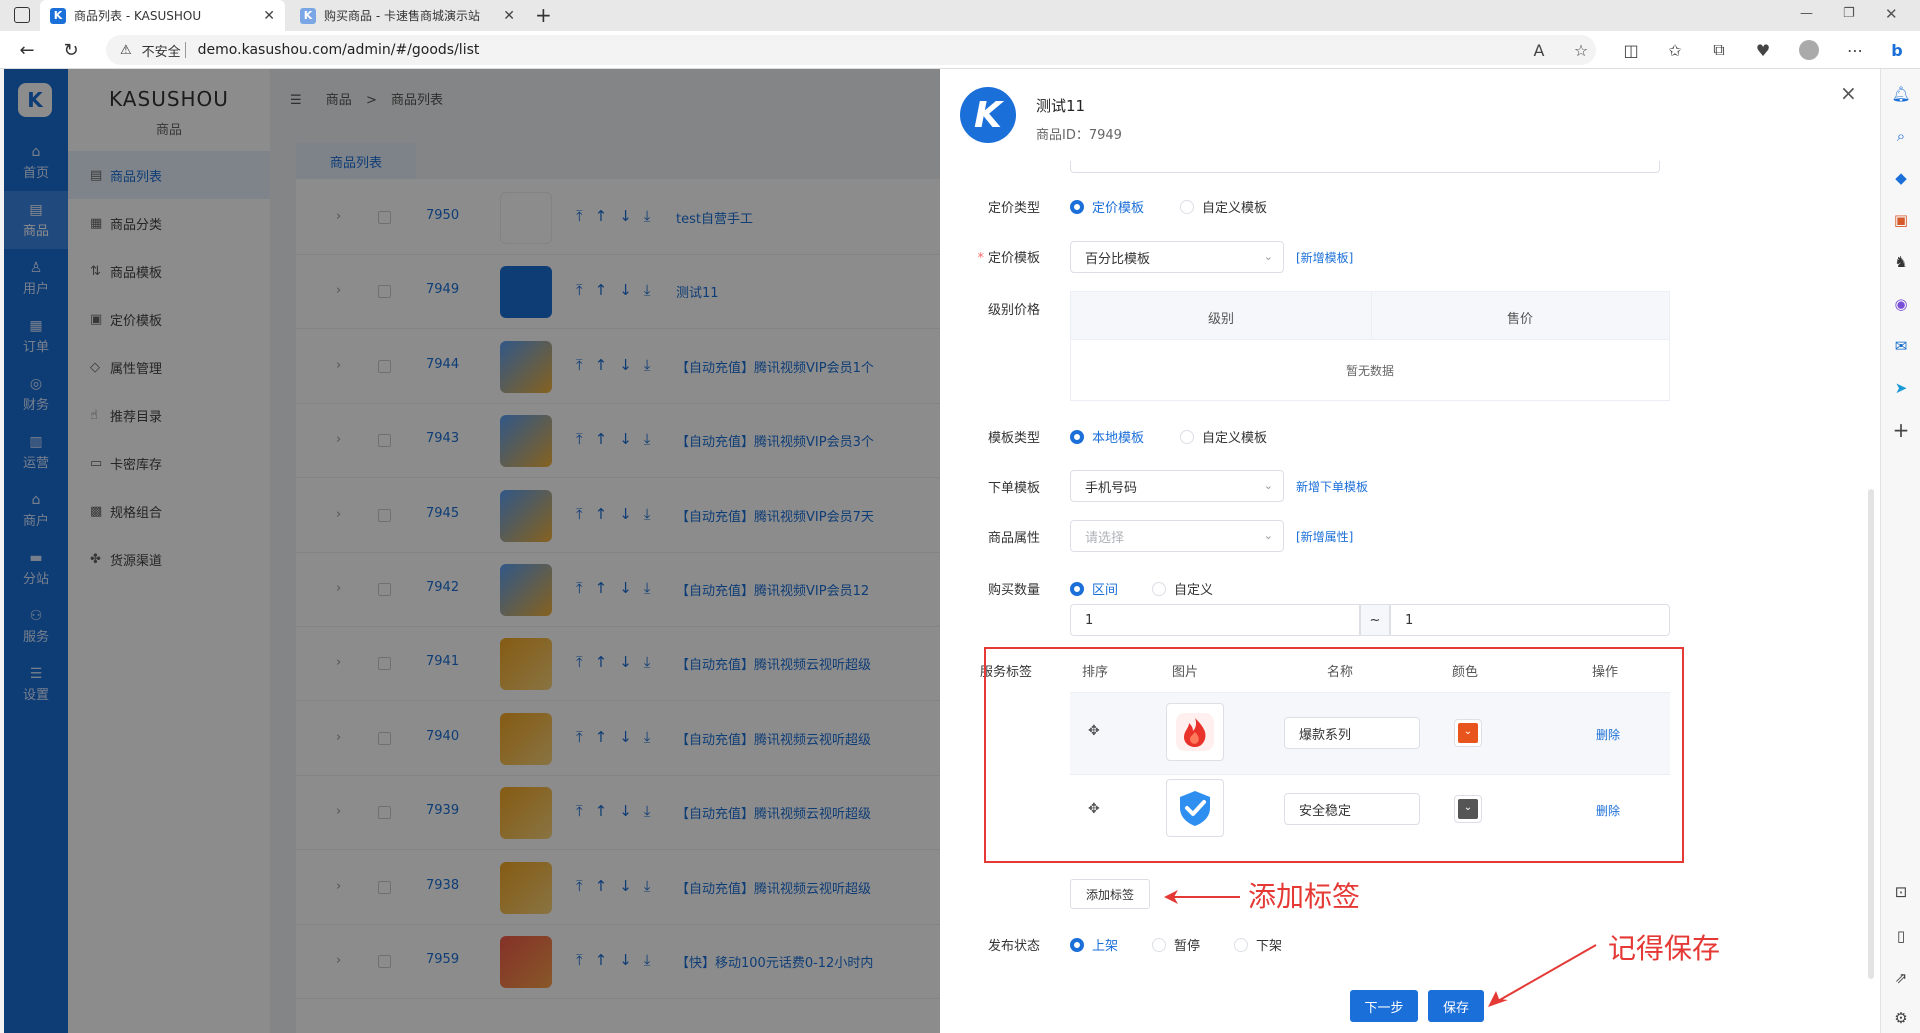 This screenshot has height=1033, width=1920. What do you see at coordinates (1901, 136) in the screenshot?
I see `search-icon: ⌕` at bounding box center [1901, 136].